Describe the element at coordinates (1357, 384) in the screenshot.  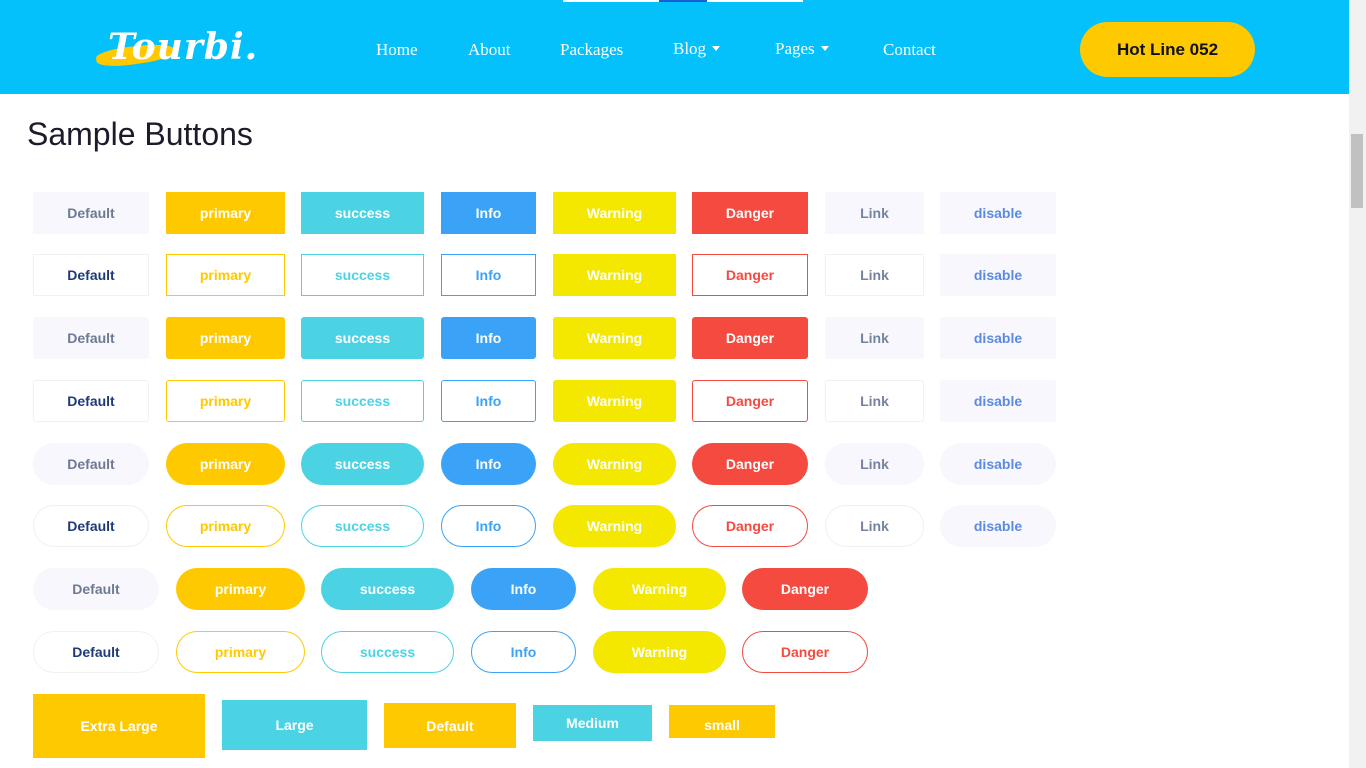
I see `page-scrollbar` at that location.